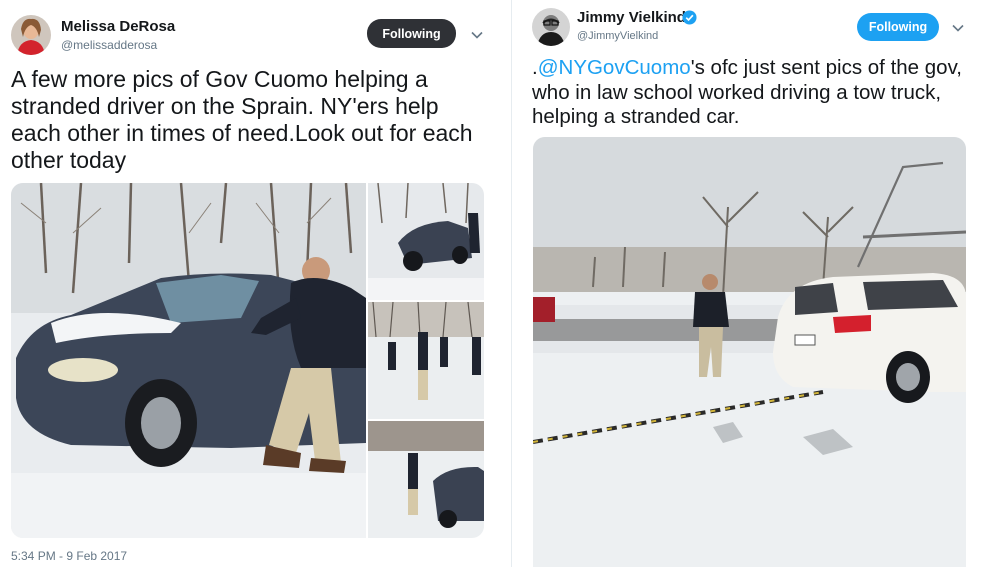  Describe the element at coordinates (426, 360) in the screenshot. I see `people-on-road-photo` at that location.